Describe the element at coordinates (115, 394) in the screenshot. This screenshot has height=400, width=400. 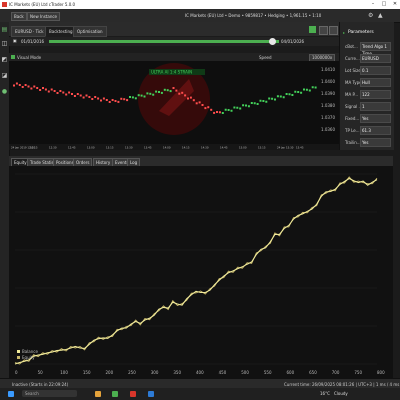
I see `browser-icon` at that location.